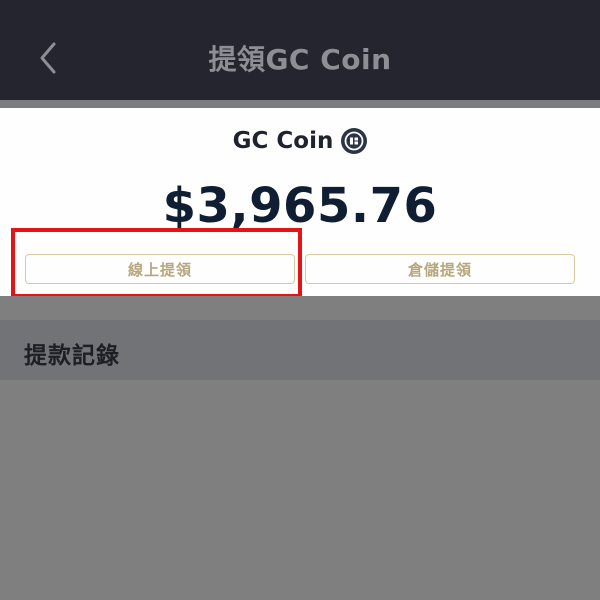 This screenshot has height=600, width=600. I want to click on online-withdraw-label: 線上提領, so click(159, 269).